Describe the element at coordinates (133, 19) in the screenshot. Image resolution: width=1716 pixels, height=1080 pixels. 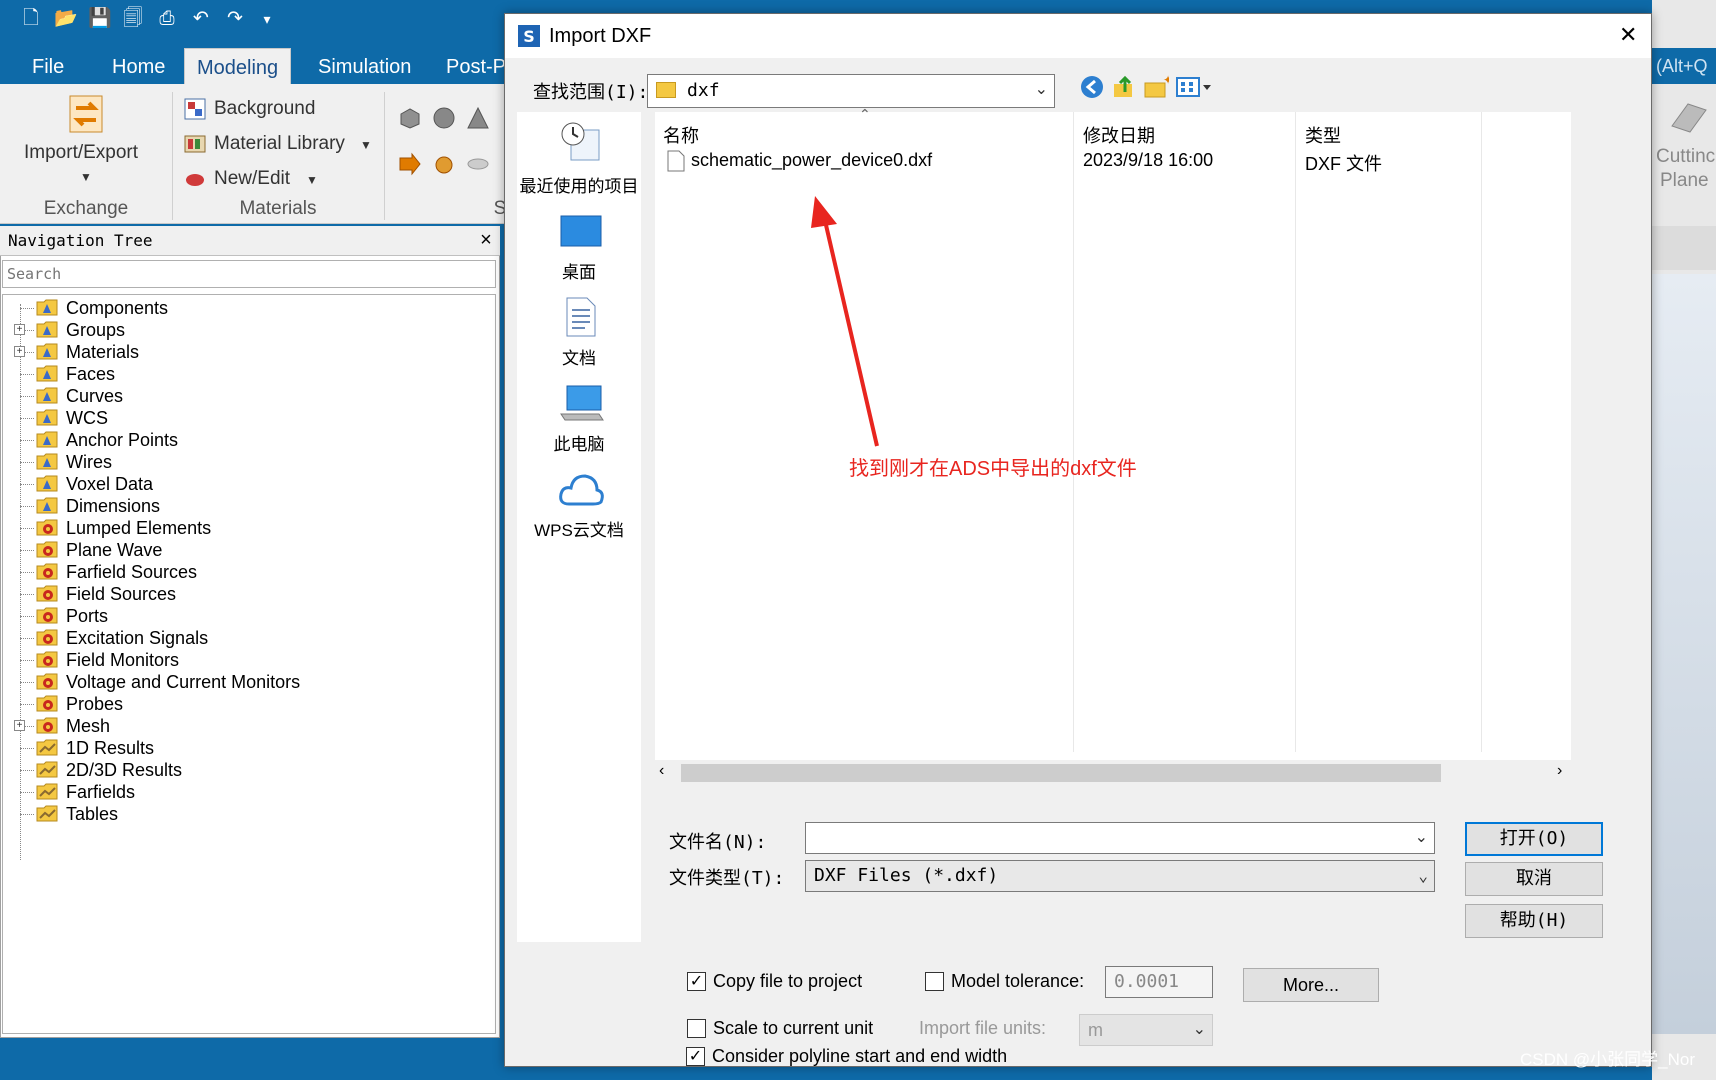
I see `save-all-icon: 🗐` at that location.